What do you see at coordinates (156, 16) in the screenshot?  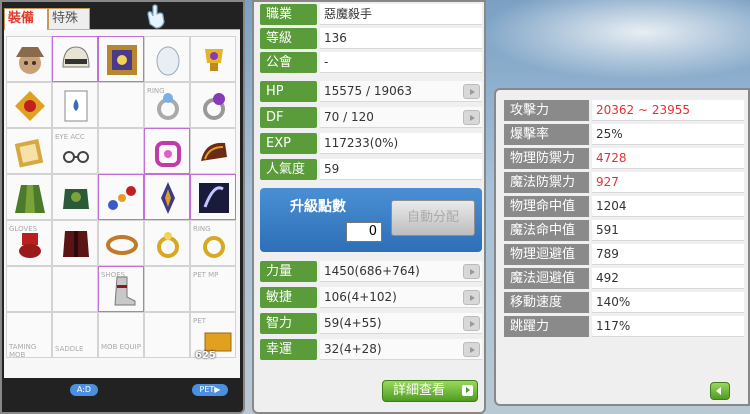 I see `hand-cursor-icon` at bounding box center [156, 16].